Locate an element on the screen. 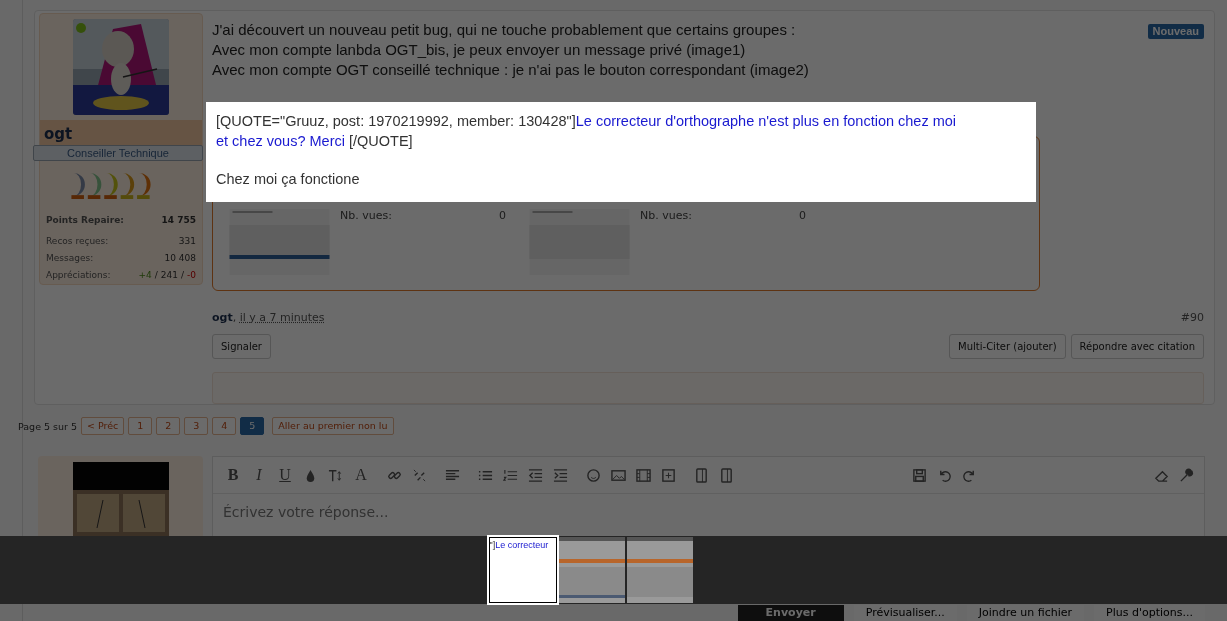  new-badge: Nouveau is located at coordinates (1175, 31).